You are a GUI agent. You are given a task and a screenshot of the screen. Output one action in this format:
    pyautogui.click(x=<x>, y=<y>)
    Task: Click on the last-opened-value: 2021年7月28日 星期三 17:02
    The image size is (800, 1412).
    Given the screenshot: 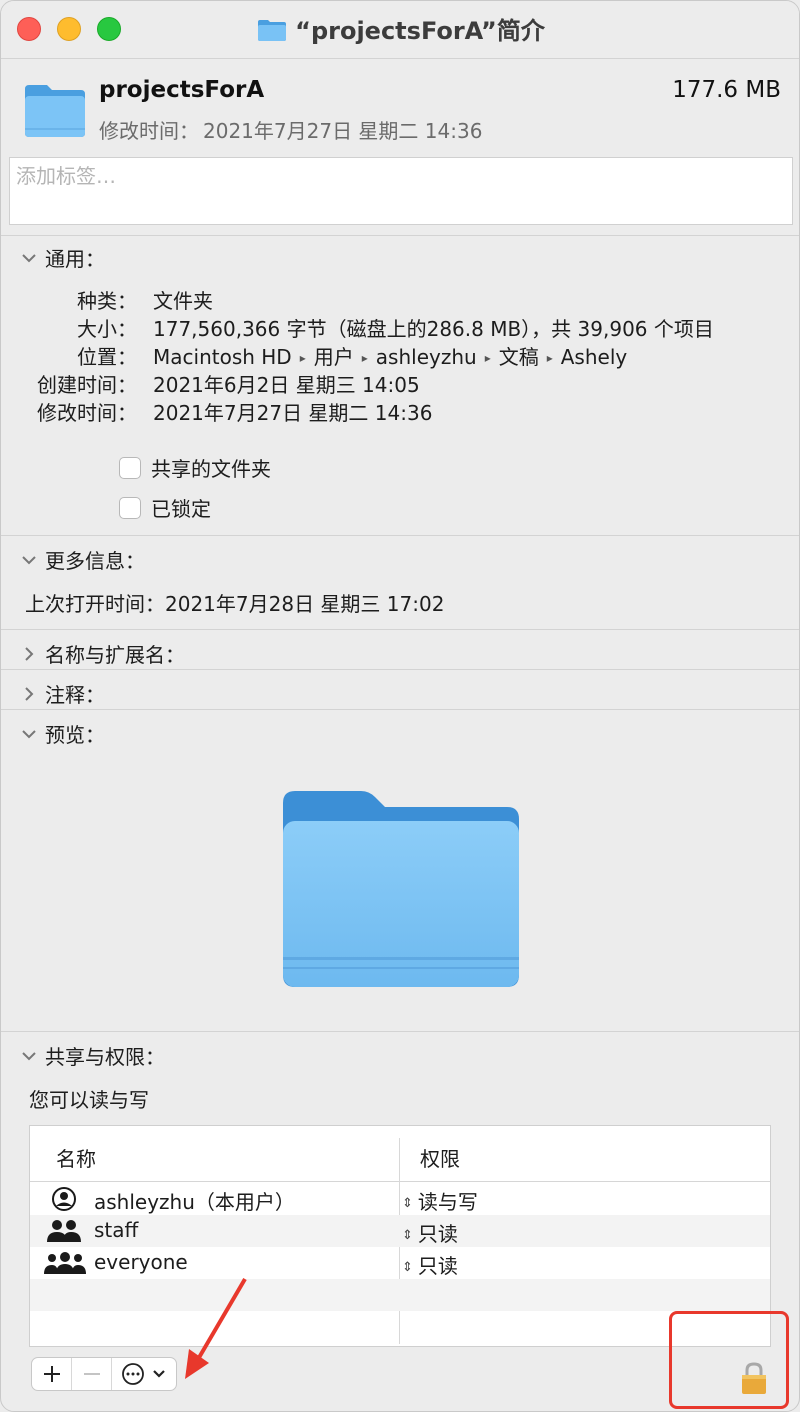 What is the action you would take?
    pyautogui.click(x=305, y=604)
    